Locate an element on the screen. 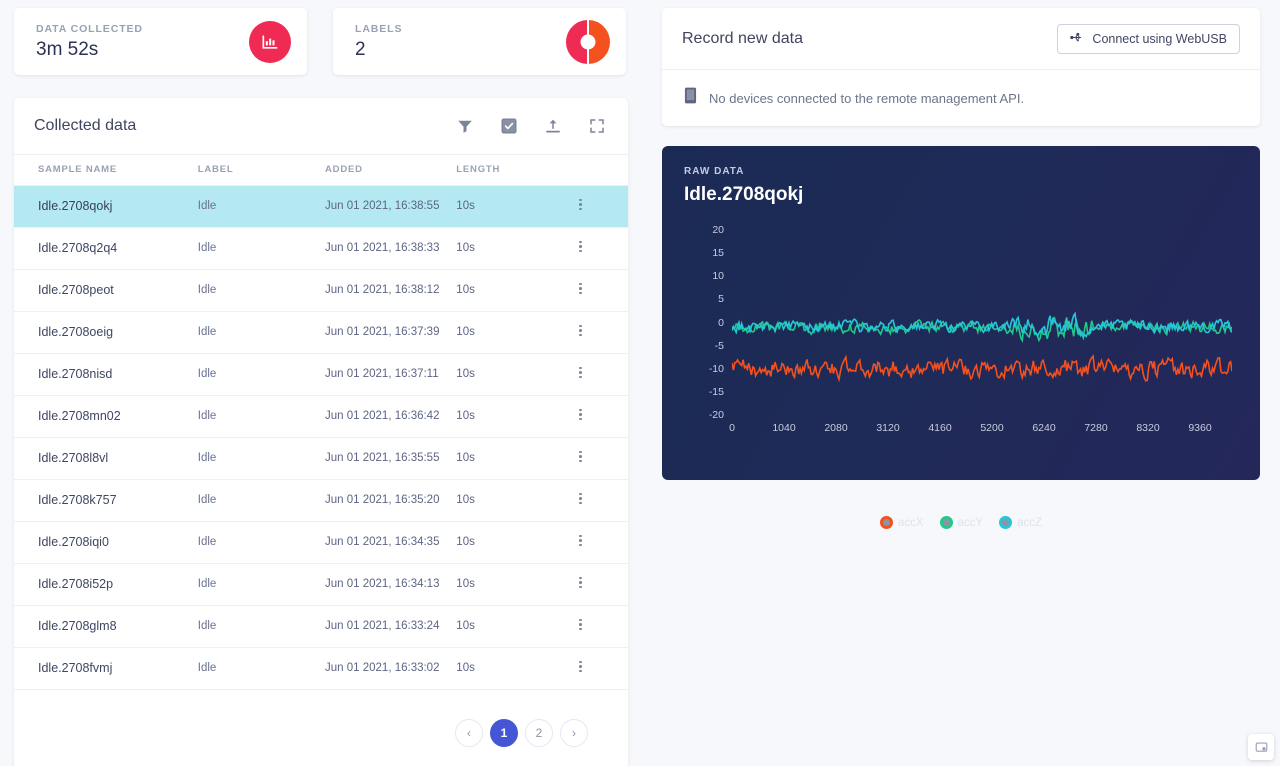  filter-icon is located at coordinates (465, 126).